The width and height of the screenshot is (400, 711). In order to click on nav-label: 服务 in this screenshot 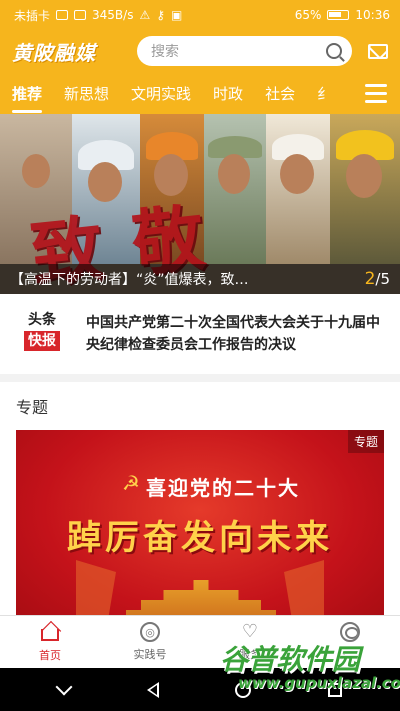, I will do `click(250, 654)`.